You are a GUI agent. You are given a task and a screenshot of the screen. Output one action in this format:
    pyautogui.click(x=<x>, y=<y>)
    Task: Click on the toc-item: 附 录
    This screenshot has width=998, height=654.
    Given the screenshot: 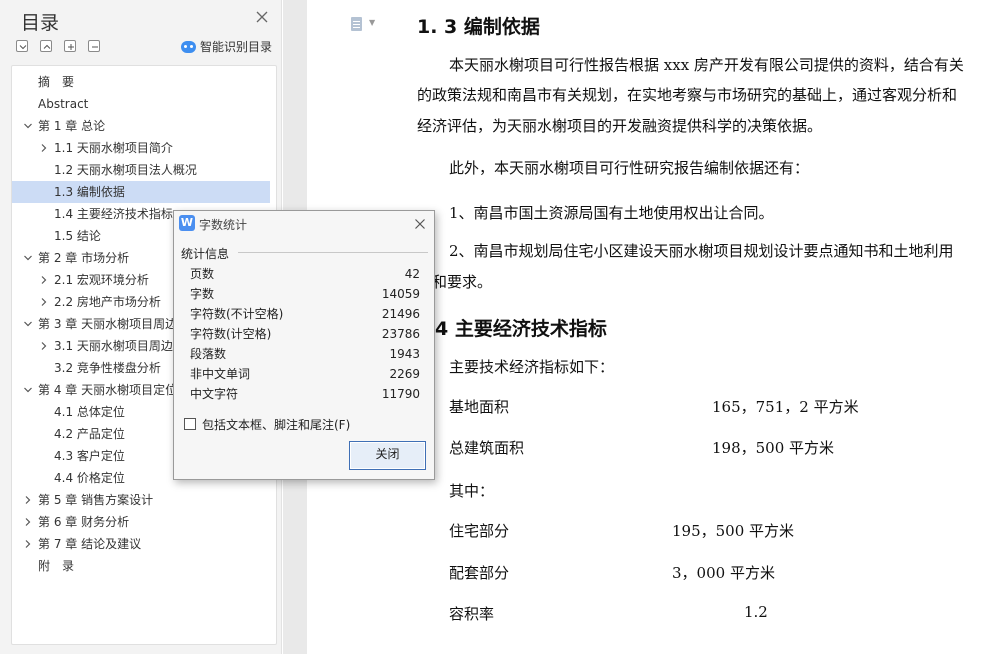 What is the action you would take?
    pyautogui.click(x=141, y=566)
    